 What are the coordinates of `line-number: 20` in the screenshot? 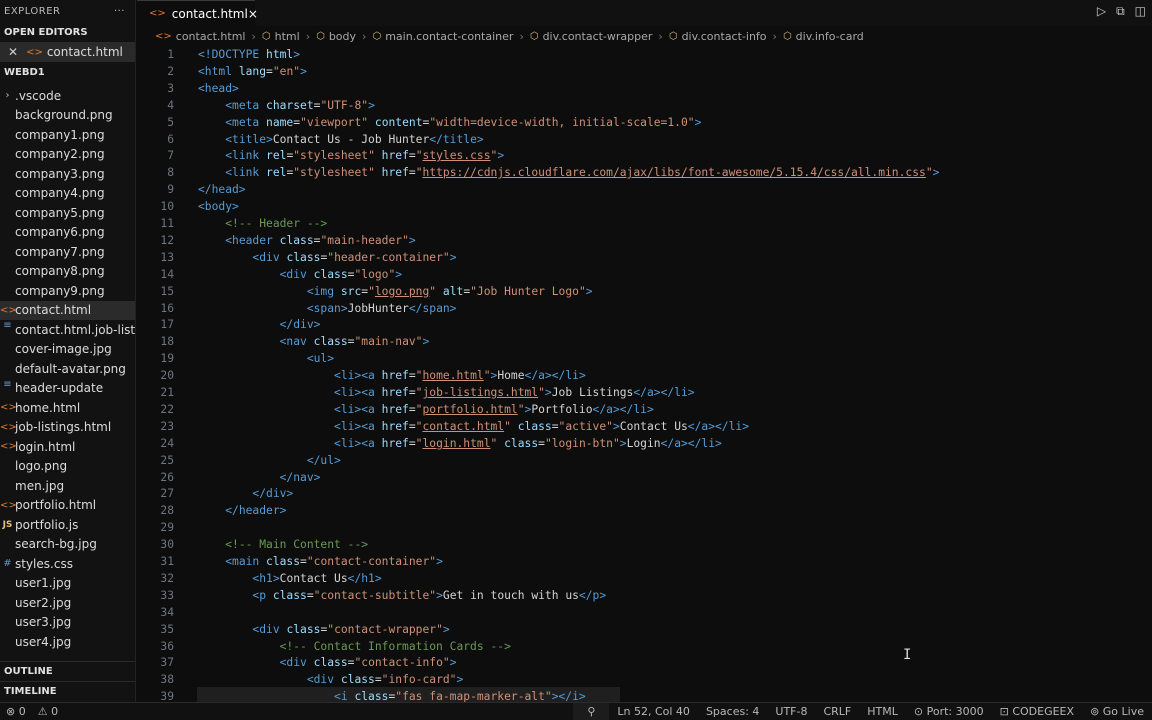 It's located at (167, 376).